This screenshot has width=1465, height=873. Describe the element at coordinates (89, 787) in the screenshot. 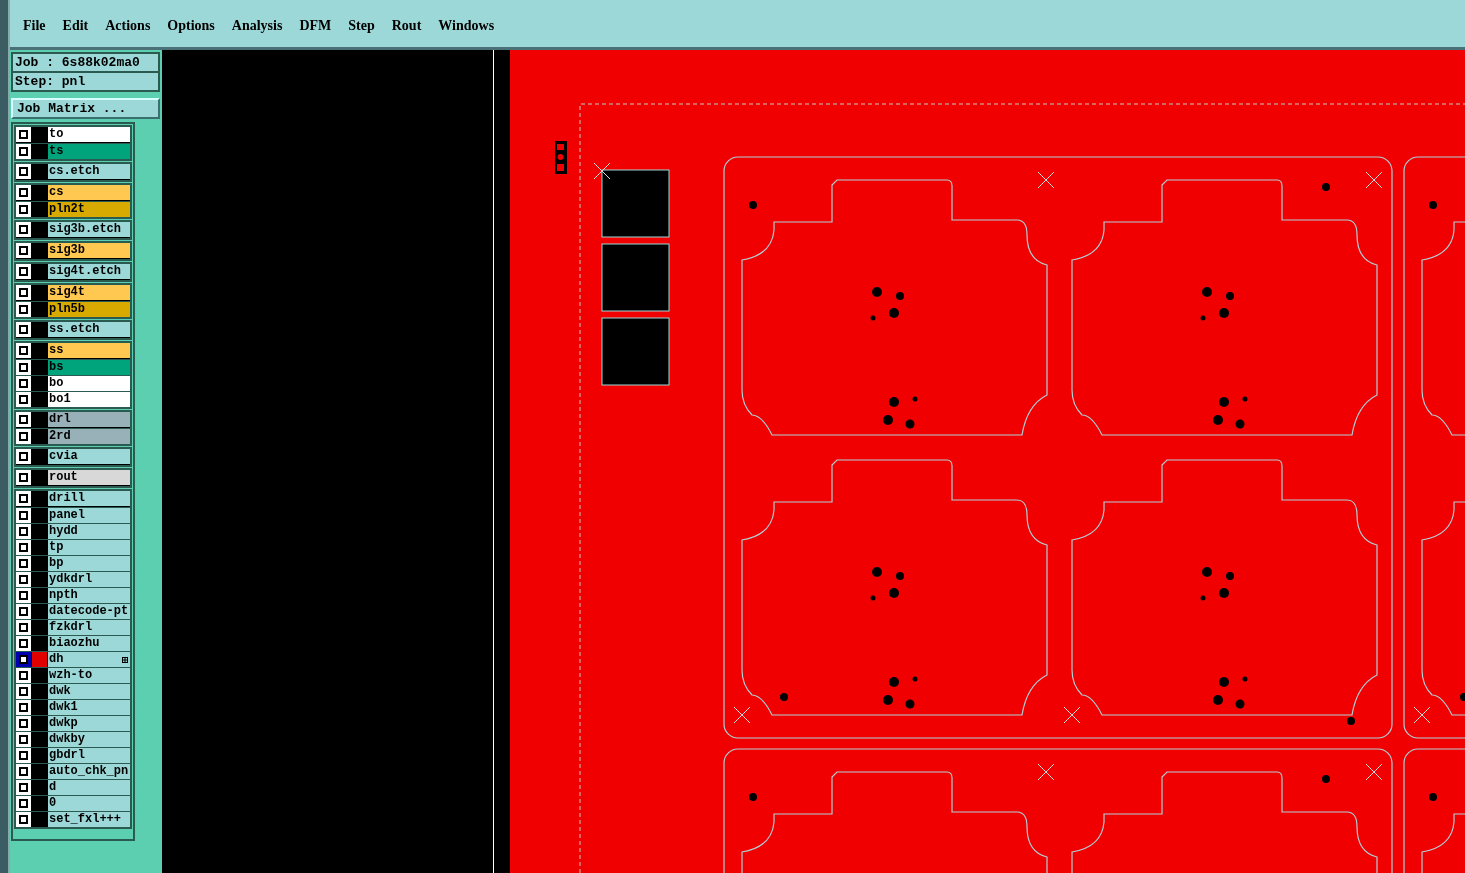

I see `layer-name: d` at that location.